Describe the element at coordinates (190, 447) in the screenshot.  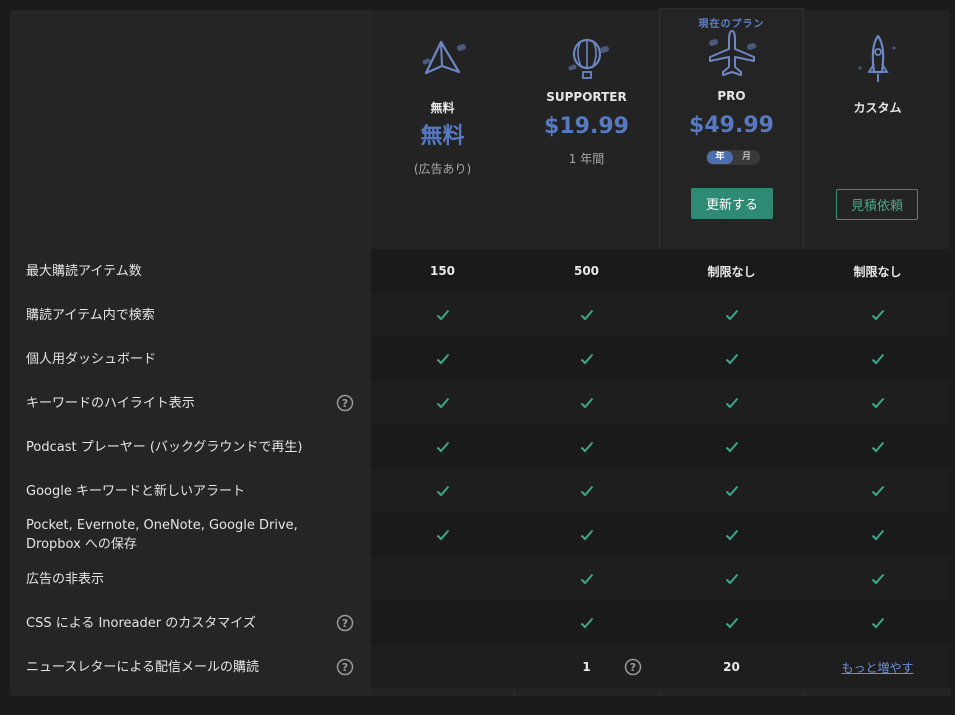
I see `feature-label: Podcast プレーヤー (バックグラウンドで再生)` at that location.